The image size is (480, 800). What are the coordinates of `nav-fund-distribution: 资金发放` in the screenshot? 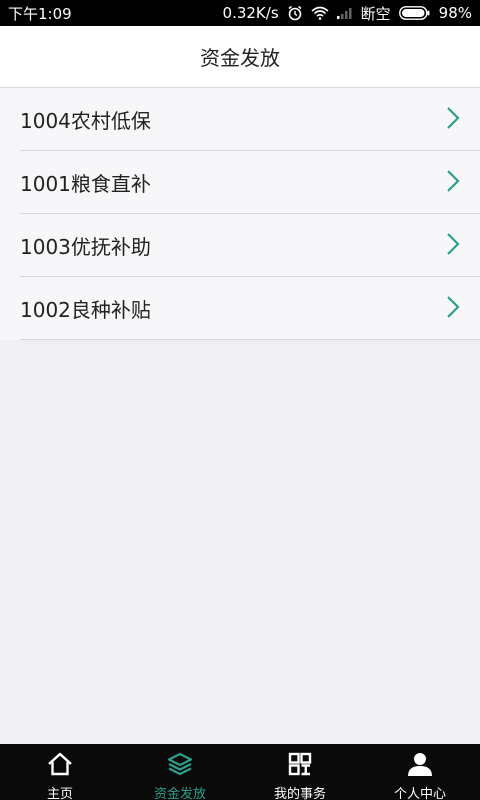 It's located at (180, 772).